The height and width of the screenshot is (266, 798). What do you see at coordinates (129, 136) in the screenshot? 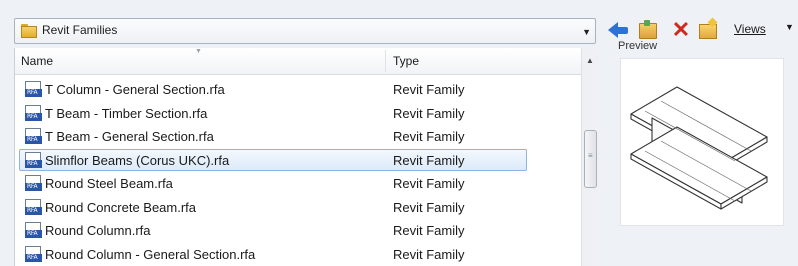
I see `file-name: T Beam - General Section.rfa` at bounding box center [129, 136].